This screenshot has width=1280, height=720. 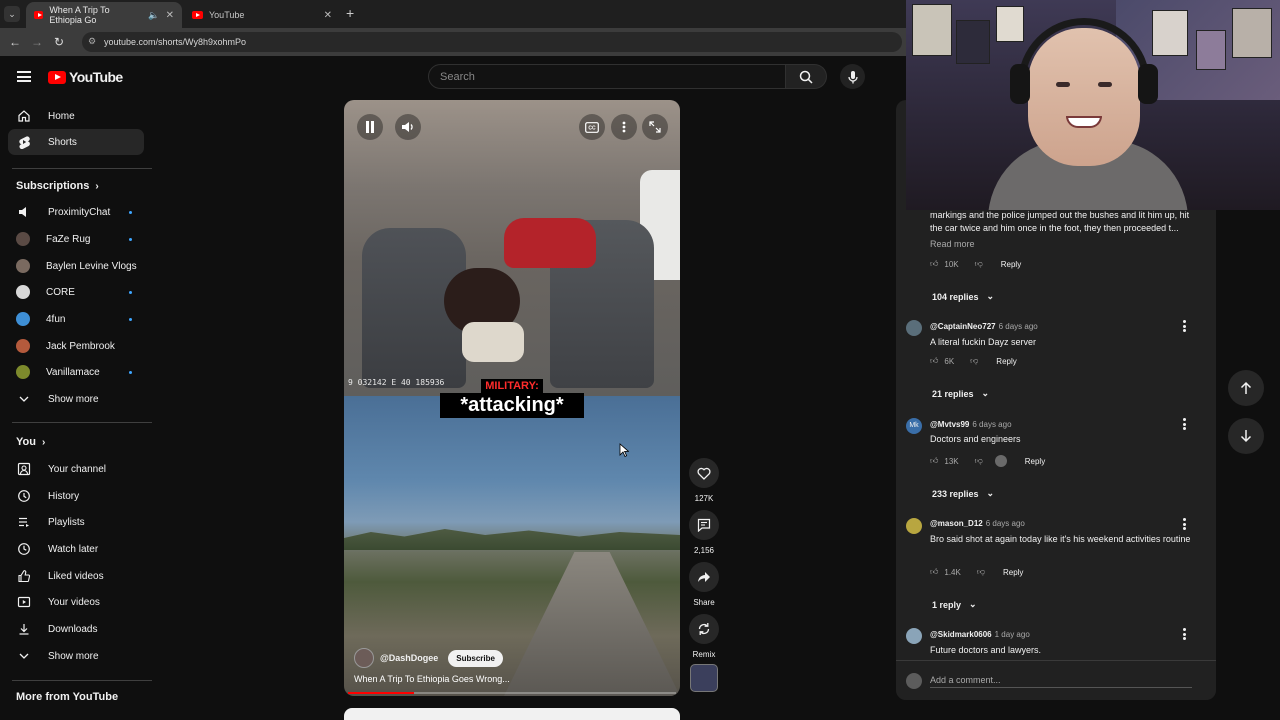 What do you see at coordinates (76, 239) in the screenshot?
I see `sidebar-item-subscription: FaZe Rug` at bounding box center [76, 239].